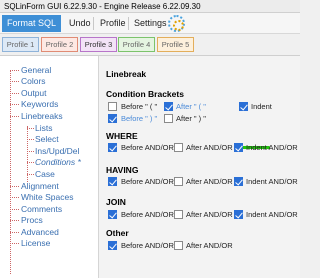 The height and width of the screenshot is (278, 320). What do you see at coordinates (126, 74) in the screenshot?
I see `panel-title: Linebreak` at bounding box center [126, 74].